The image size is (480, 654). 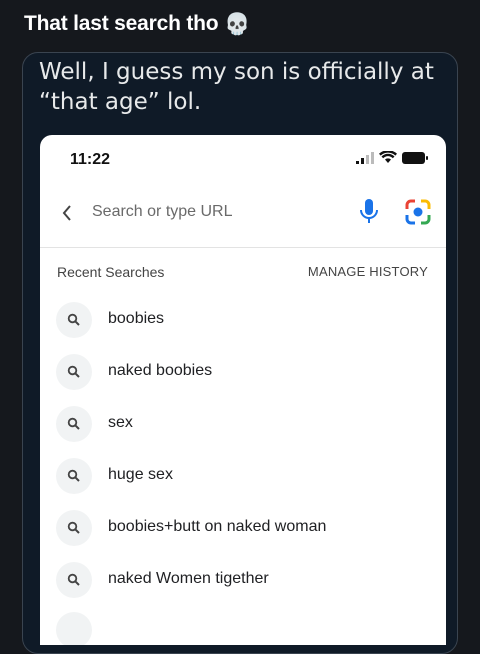 What do you see at coordinates (243, 424) in the screenshot?
I see `recent-search-item: sex` at bounding box center [243, 424].